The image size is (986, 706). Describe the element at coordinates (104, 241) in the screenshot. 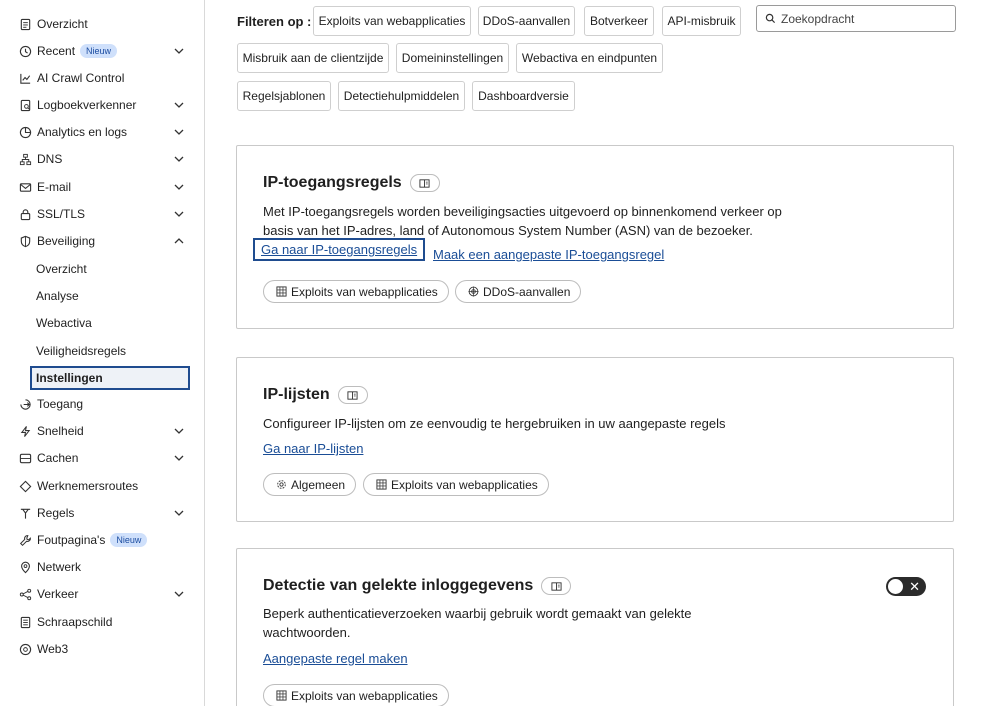

I see `sidebar-item-beveiliging: Beveiliging` at that location.